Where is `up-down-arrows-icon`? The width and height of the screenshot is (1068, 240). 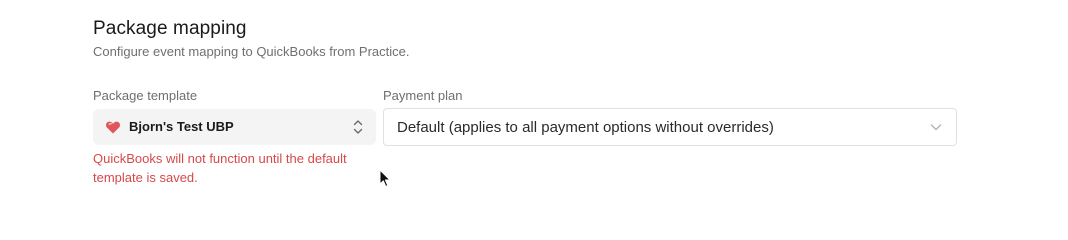
up-down-arrows-icon is located at coordinates (358, 127).